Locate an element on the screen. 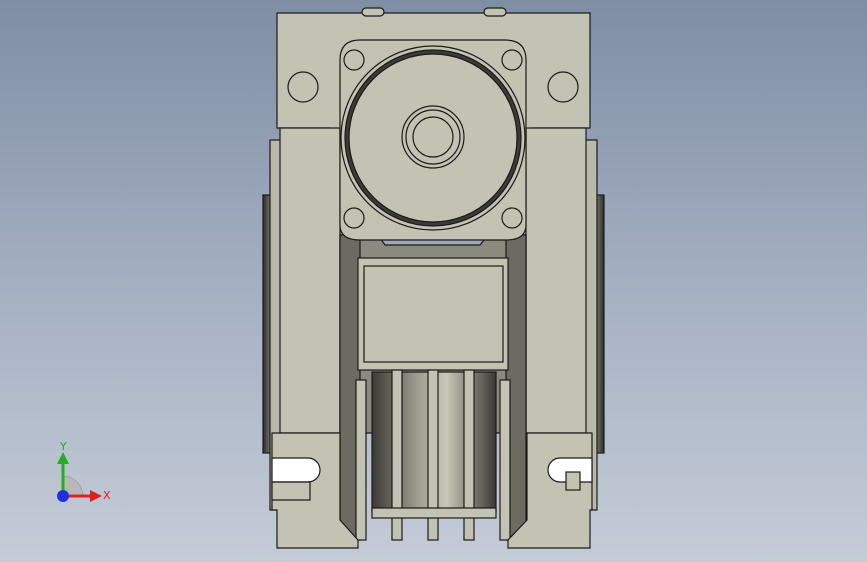 This screenshot has width=867, height=562. x-axis-label: X is located at coordinates (107, 495).